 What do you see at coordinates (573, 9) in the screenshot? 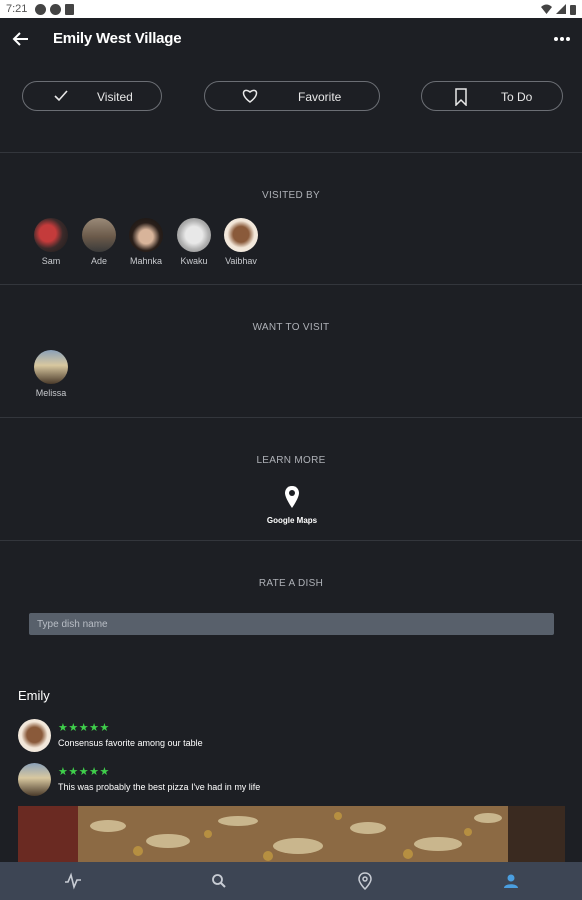
I see `battery-icon` at bounding box center [573, 9].